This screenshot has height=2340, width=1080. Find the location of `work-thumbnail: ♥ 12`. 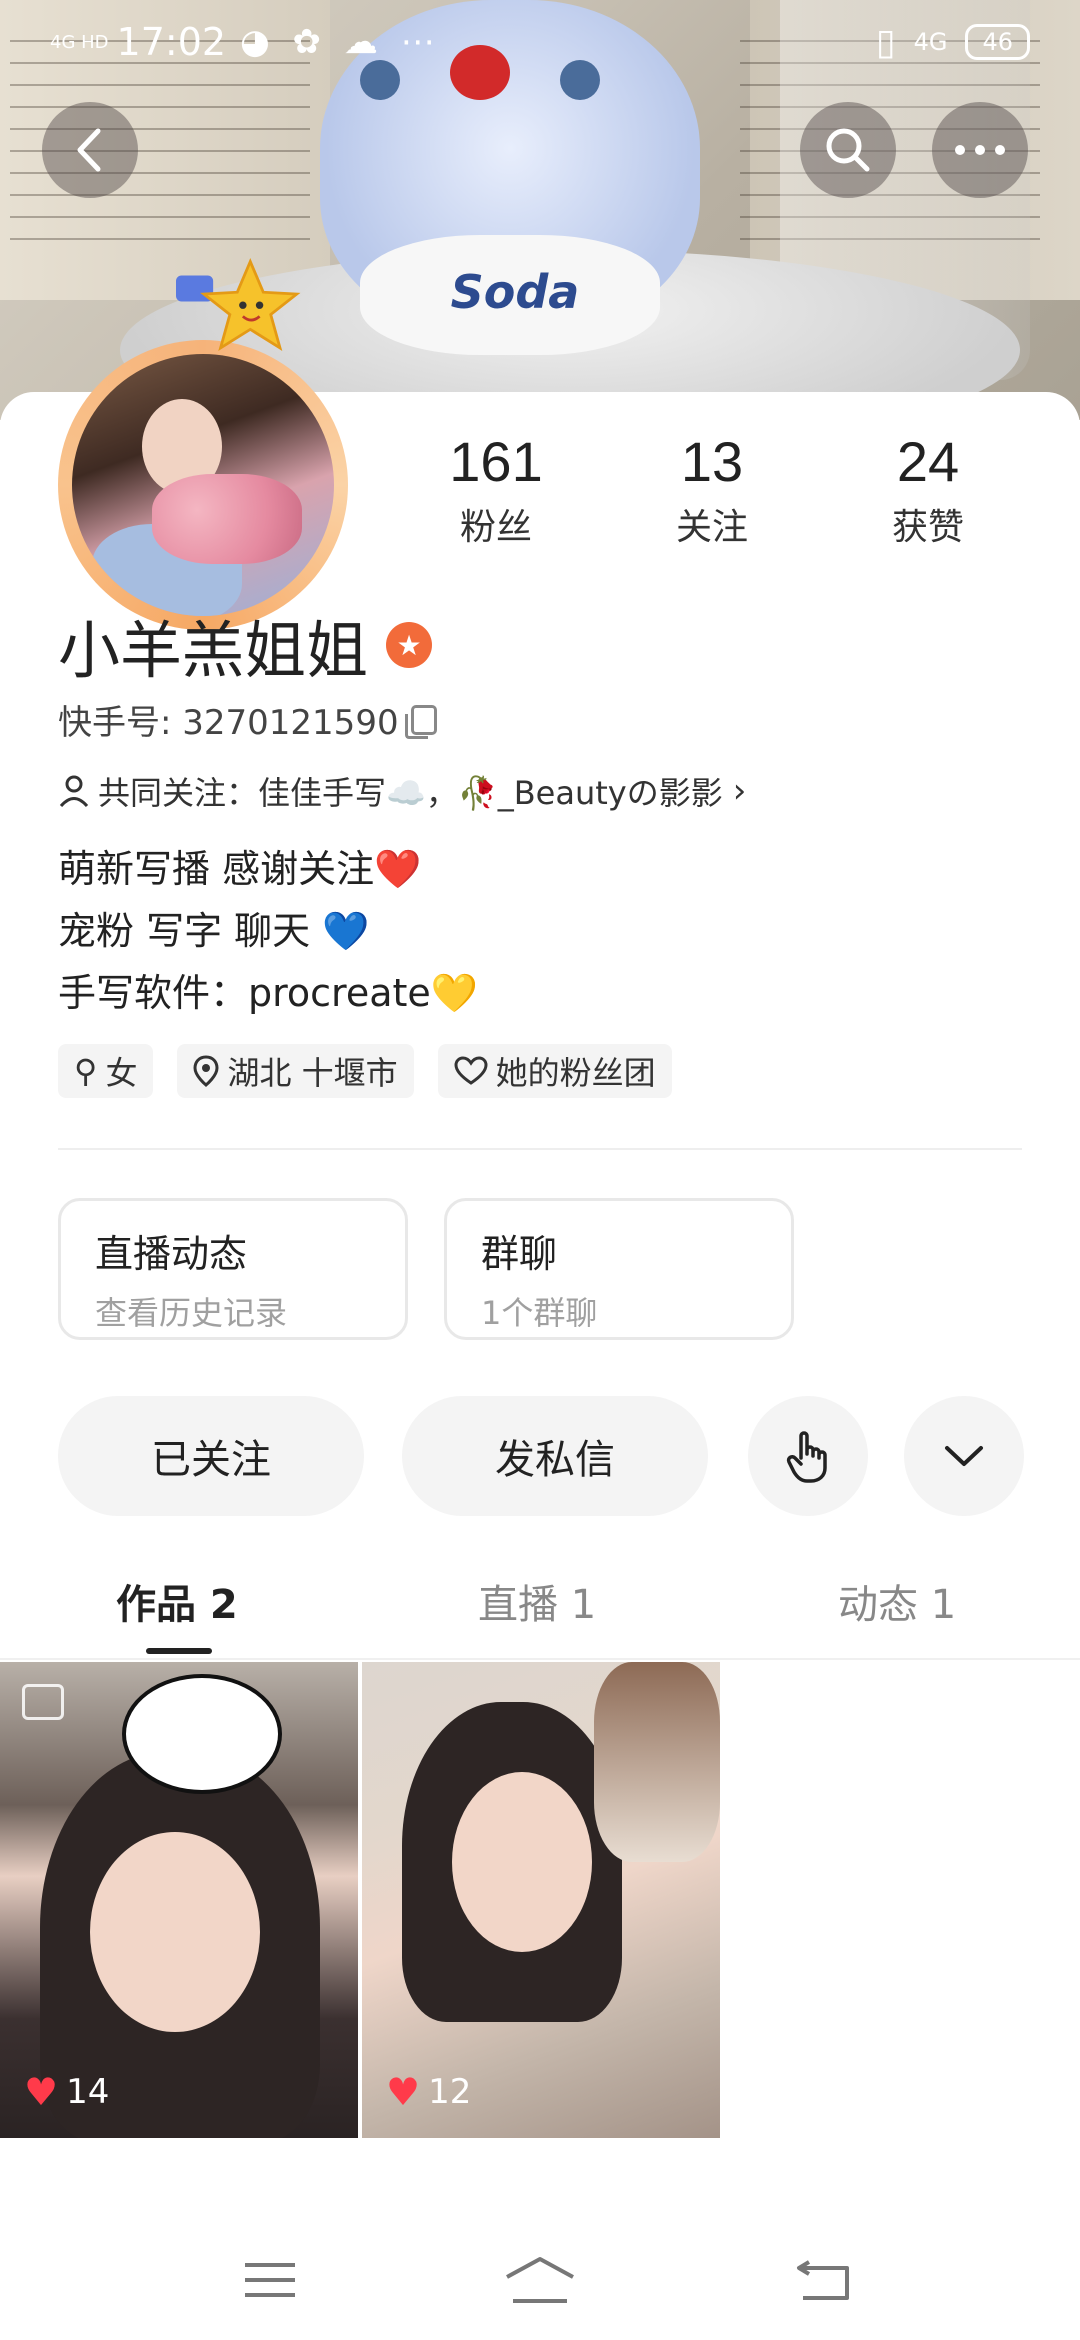

work-thumbnail: ♥ 12 is located at coordinates (541, 1900).